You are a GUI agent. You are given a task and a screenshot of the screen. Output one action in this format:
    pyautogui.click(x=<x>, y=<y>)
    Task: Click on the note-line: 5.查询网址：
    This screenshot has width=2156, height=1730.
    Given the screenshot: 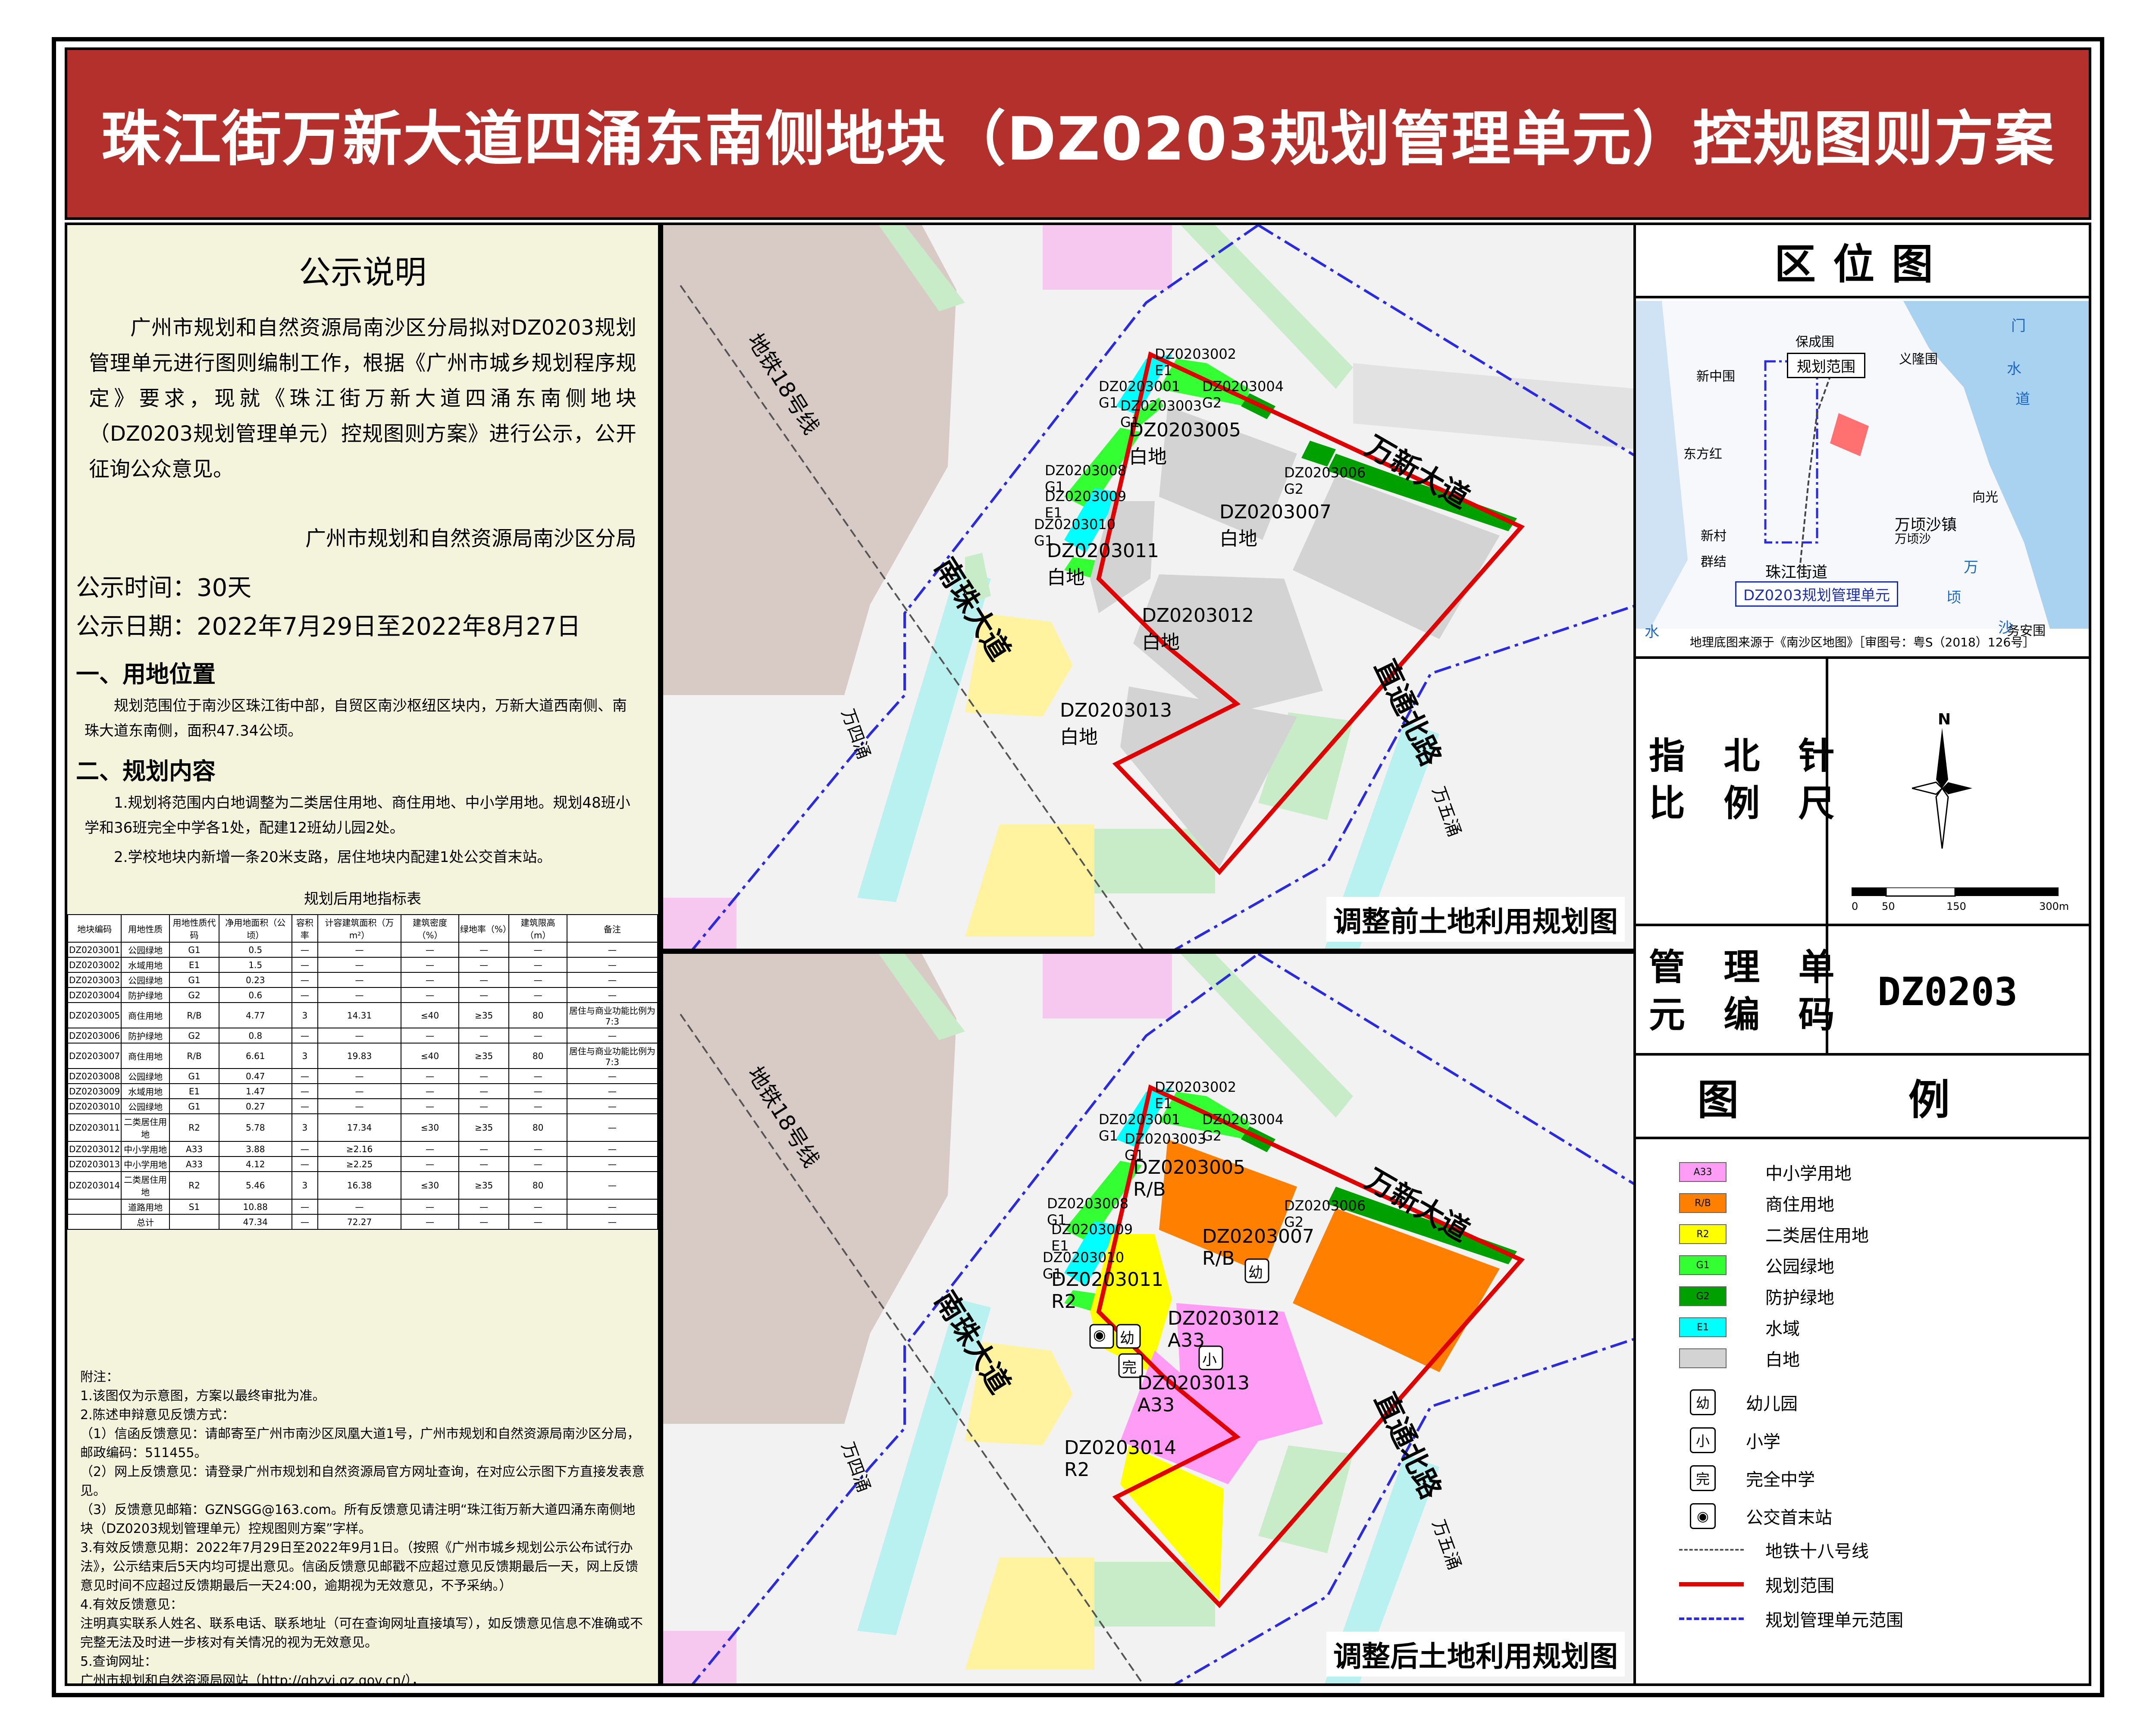 What is the action you would take?
    pyautogui.click(x=118, y=1661)
    